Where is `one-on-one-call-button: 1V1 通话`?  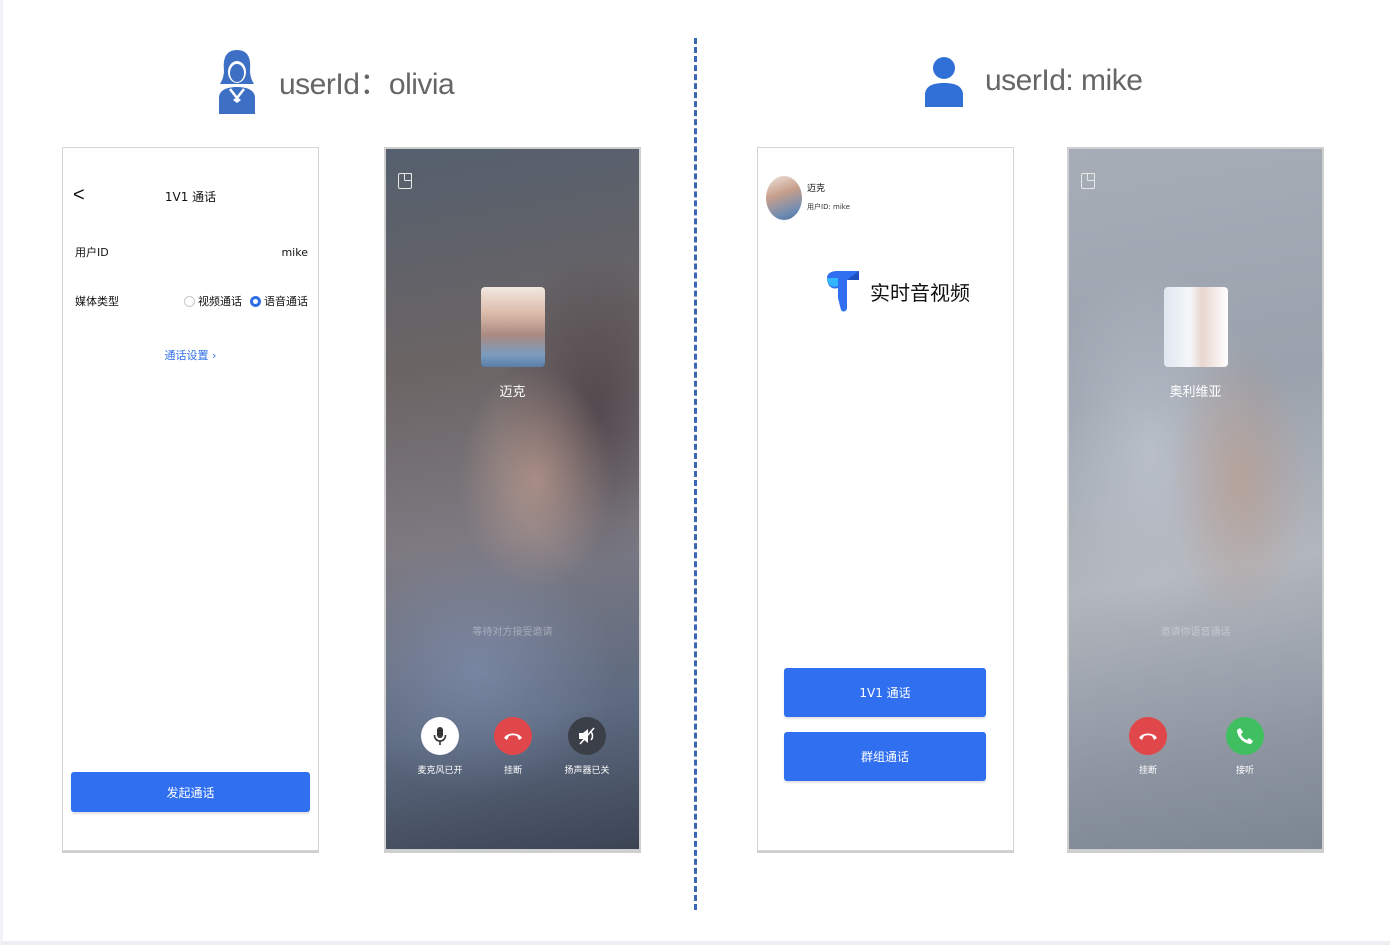
one-on-one-call-button: 1V1 通话 is located at coordinates (885, 692).